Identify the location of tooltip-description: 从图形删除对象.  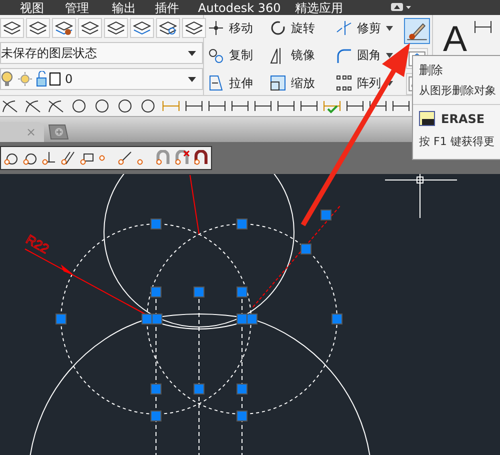
(458, 90).